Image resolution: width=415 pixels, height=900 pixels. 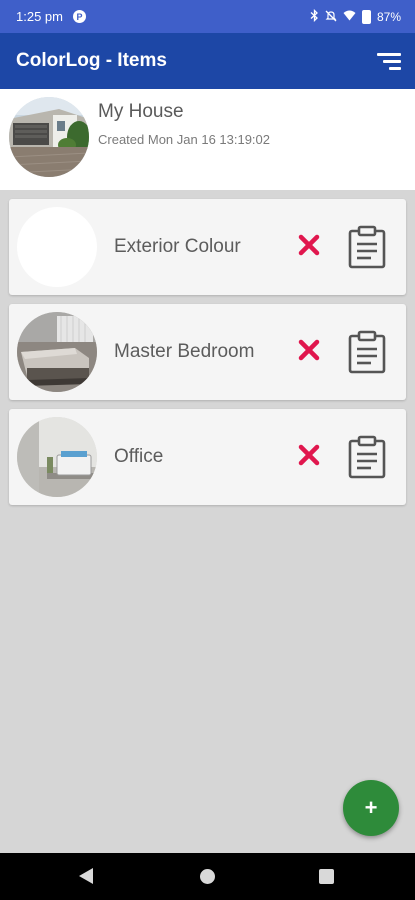 What do you see at coordinates (385, 61) in the screenshot?
I see `sort-button` at bounding box center [385, 61].